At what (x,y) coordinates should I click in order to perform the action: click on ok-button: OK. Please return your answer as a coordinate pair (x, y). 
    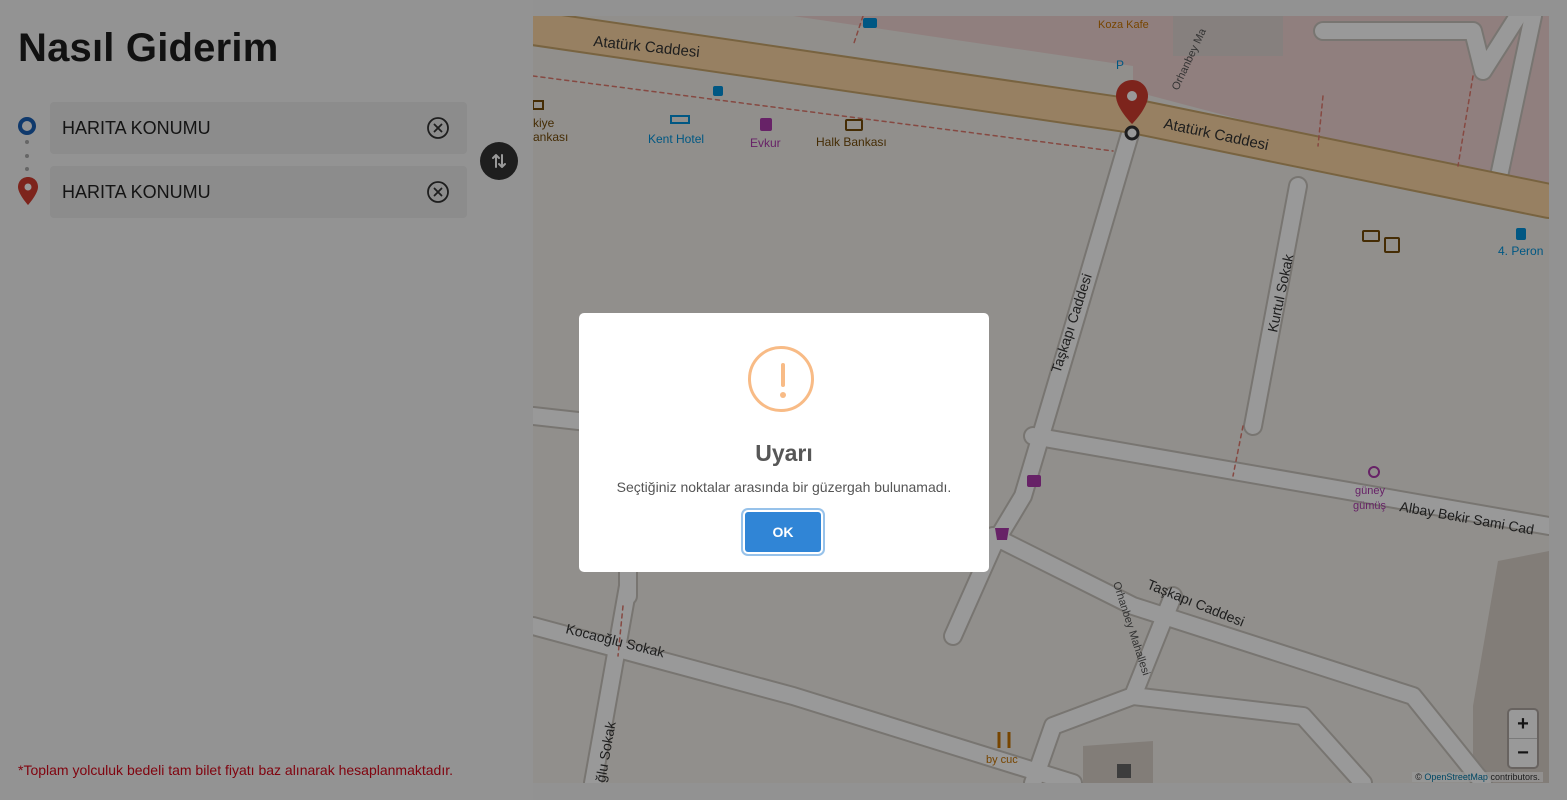
    Looking at the image, I should click on (783, 532).